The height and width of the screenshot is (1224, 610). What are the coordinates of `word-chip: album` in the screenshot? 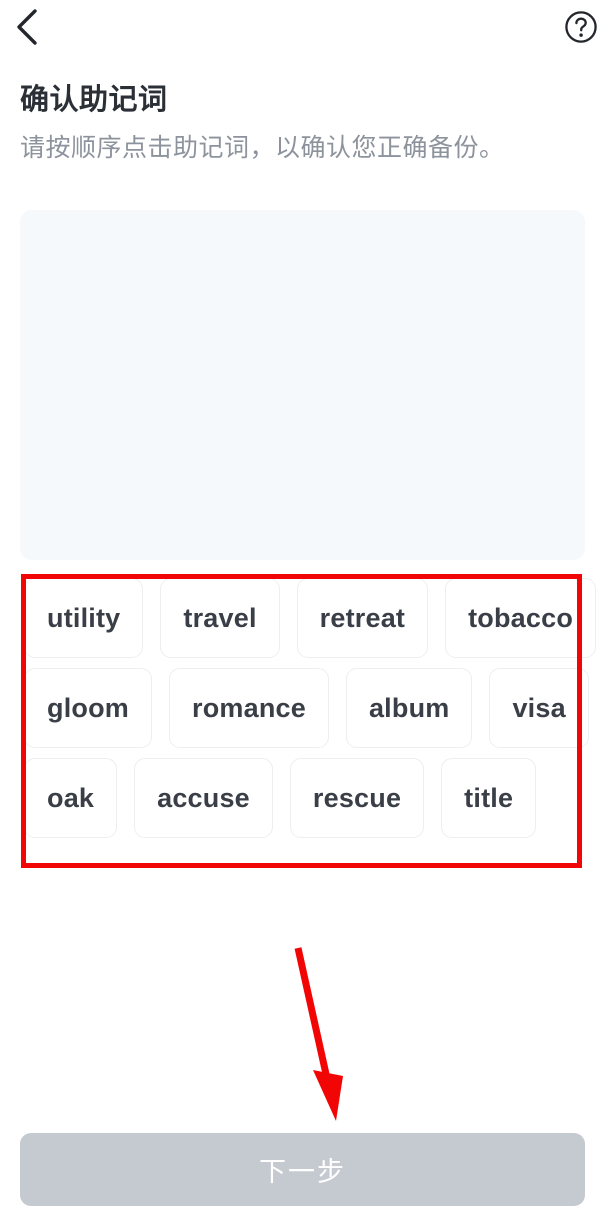 It's located at (409, 708).